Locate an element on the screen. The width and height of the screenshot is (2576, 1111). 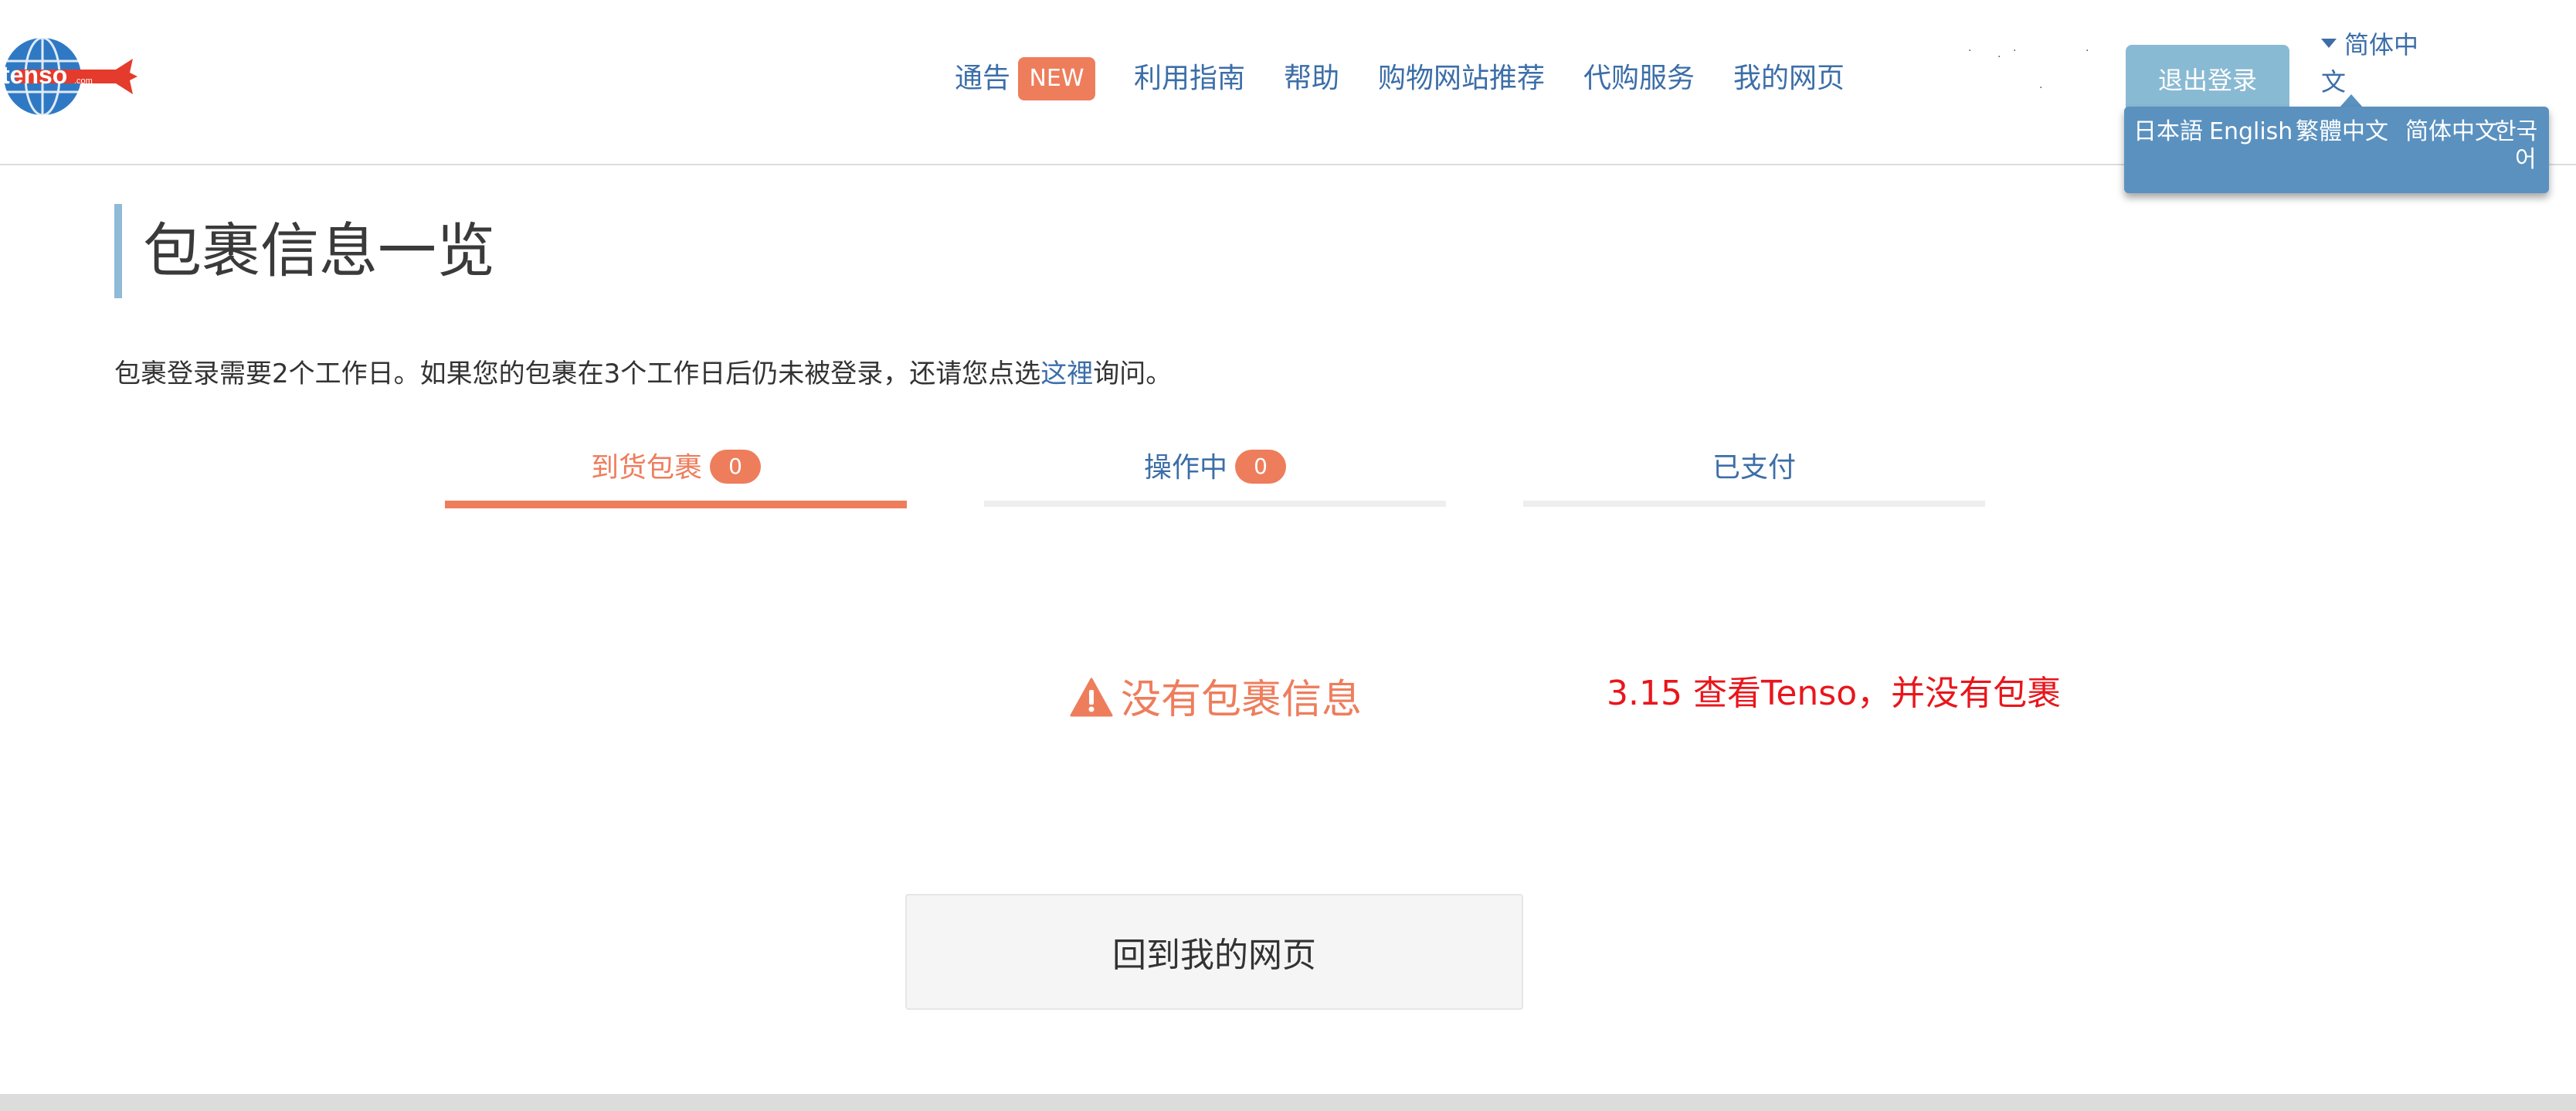
current-language-line2: 文 is located at coordinates (2334, 82).